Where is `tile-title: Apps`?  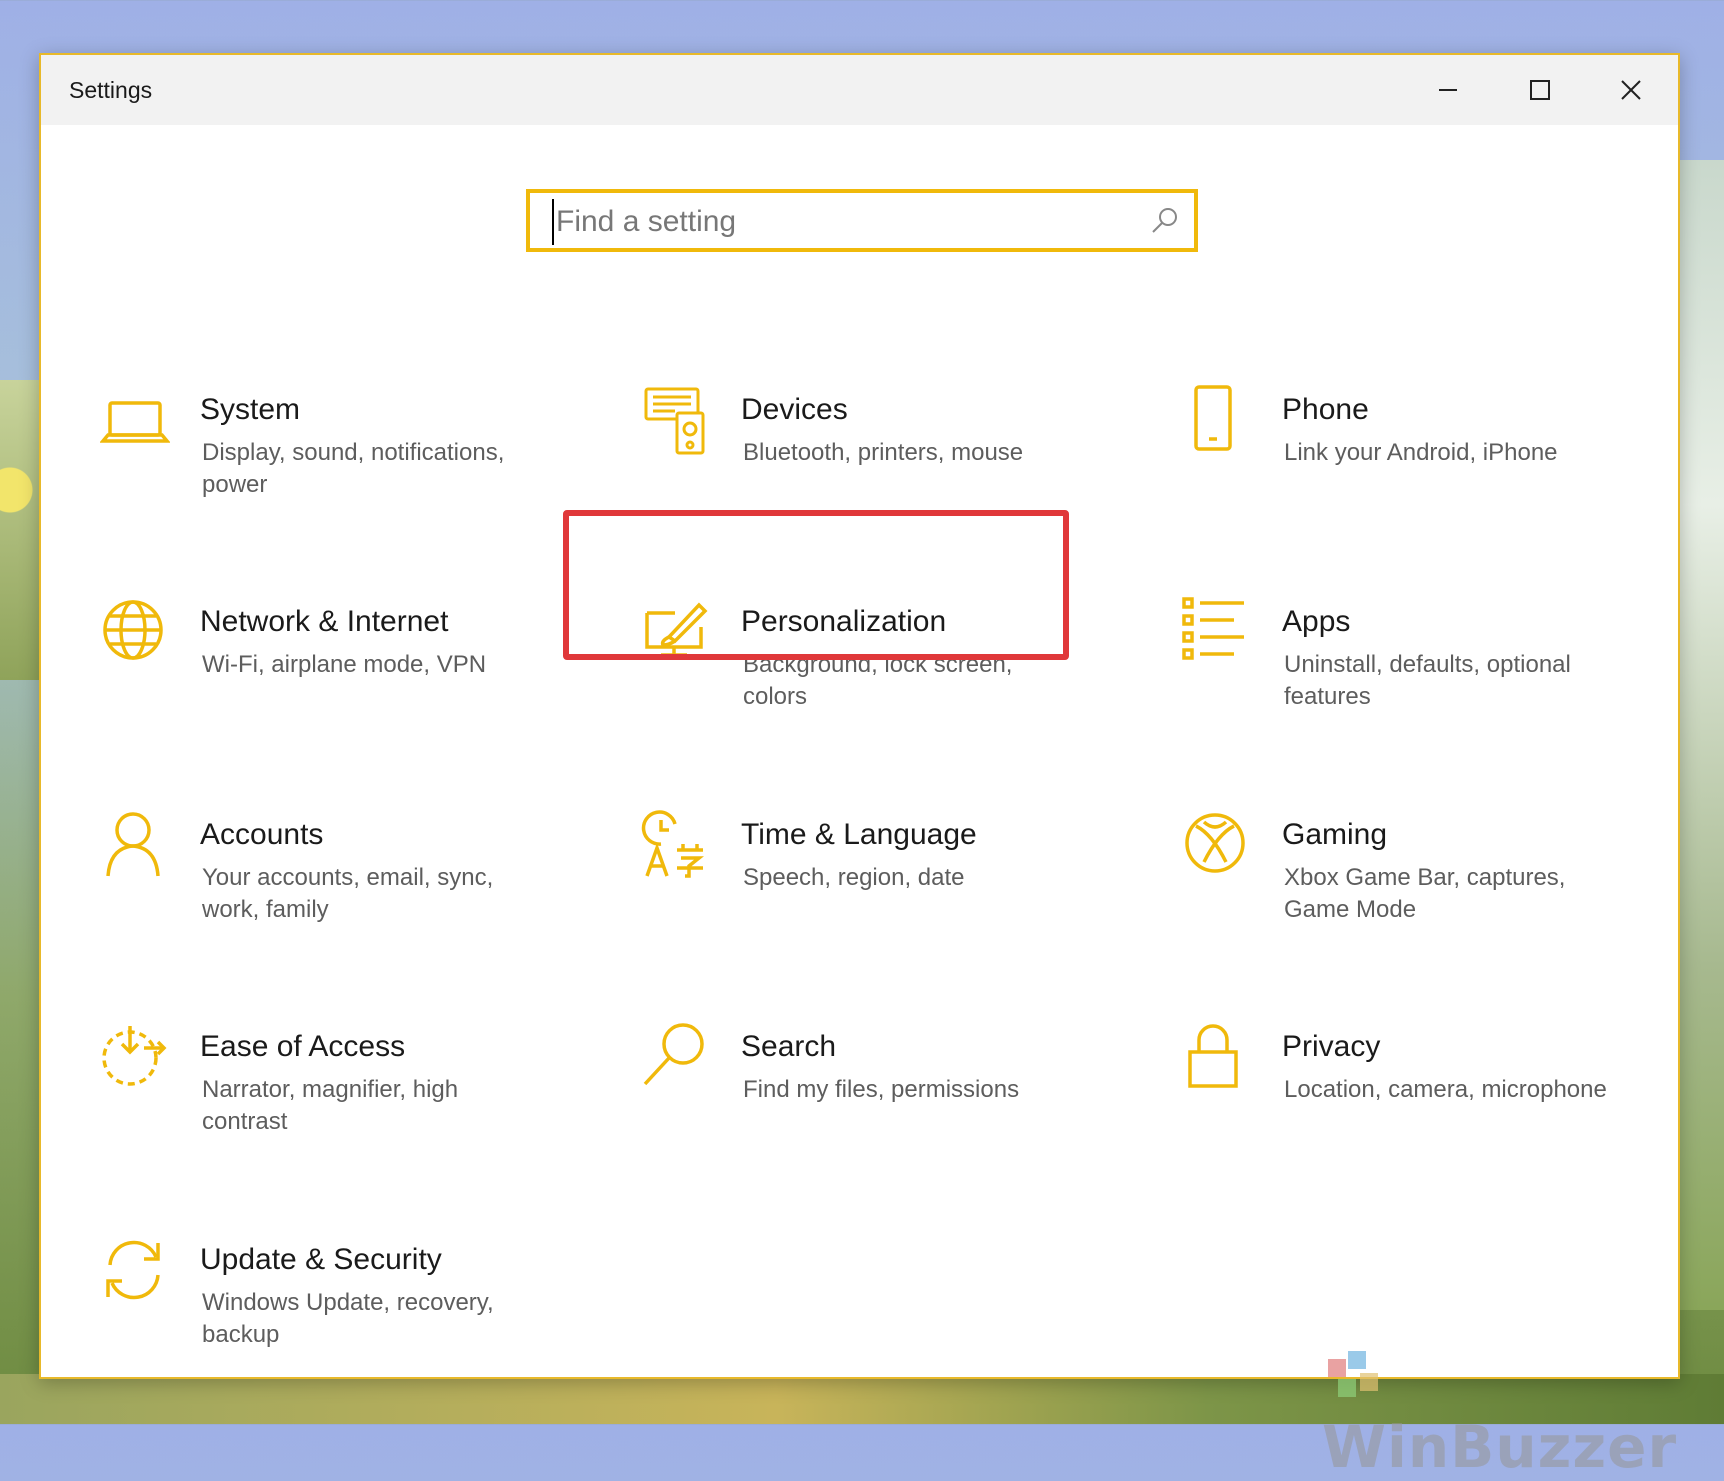
tile-title: Apps is located at coordinates (1316, 621).